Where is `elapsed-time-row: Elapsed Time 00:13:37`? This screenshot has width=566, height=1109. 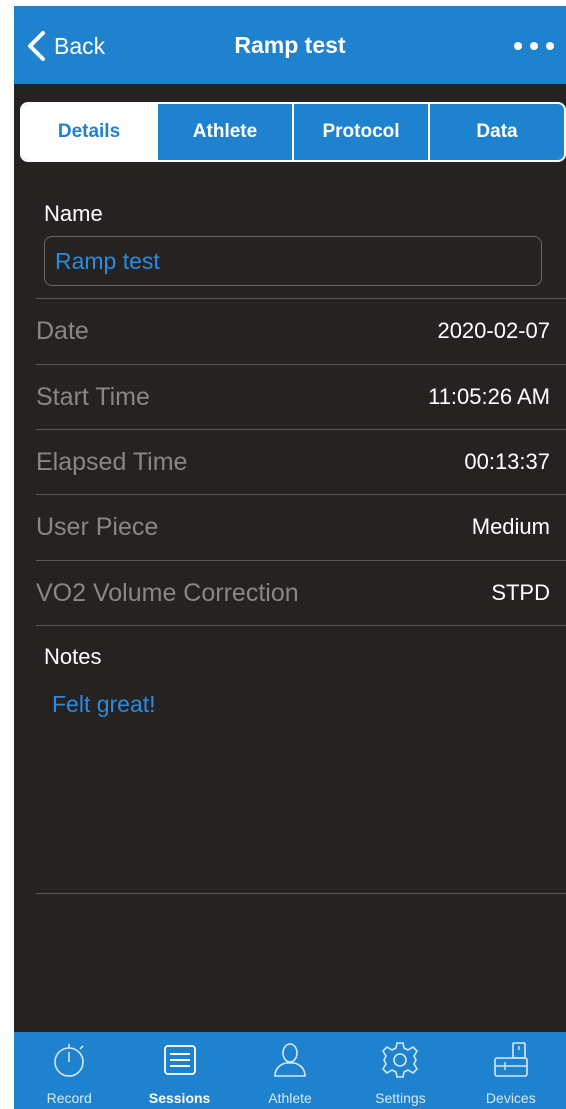 elapsed-time-row: Elapsed Time 00:13:37 is located at coordinates (293, 462).